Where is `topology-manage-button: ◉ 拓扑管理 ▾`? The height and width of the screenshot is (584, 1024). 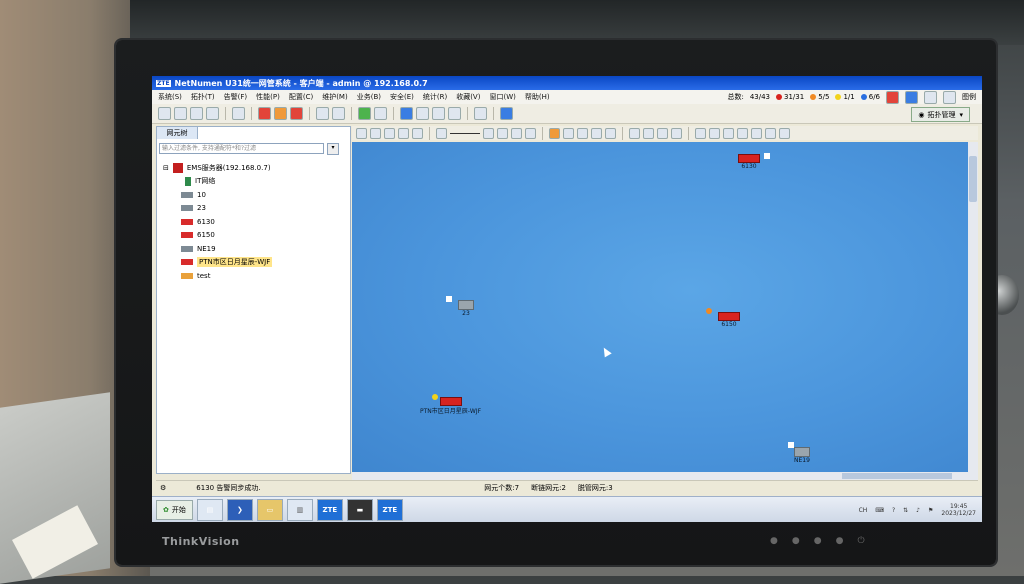
topology-manage-button: ◉ 拓扑管理 ▾ is located at coordinates (940, 114).